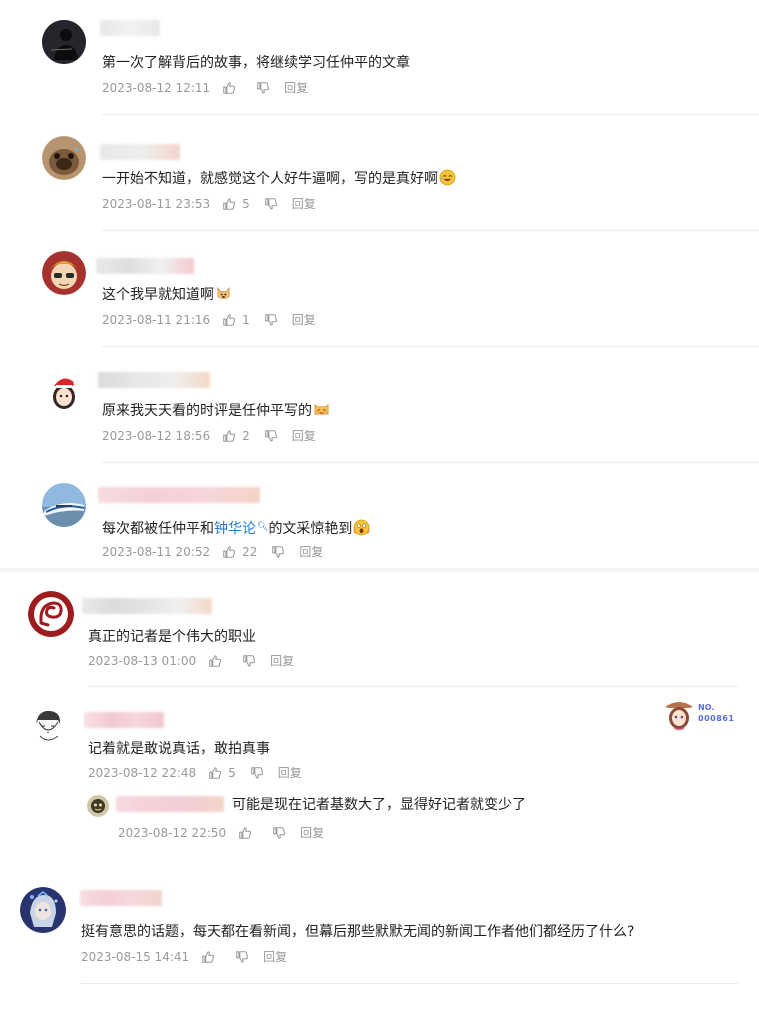 The width and height of the screenshot is (759, 1030). What do you see at coordinates (358, 932) in the screenshot?
I see `comment-text: 挺有意思的话题，每天都在看新闻，但幕后那些默默无闻的新闻工作者他们都经历了什么?` at bounding box center [358, 932].